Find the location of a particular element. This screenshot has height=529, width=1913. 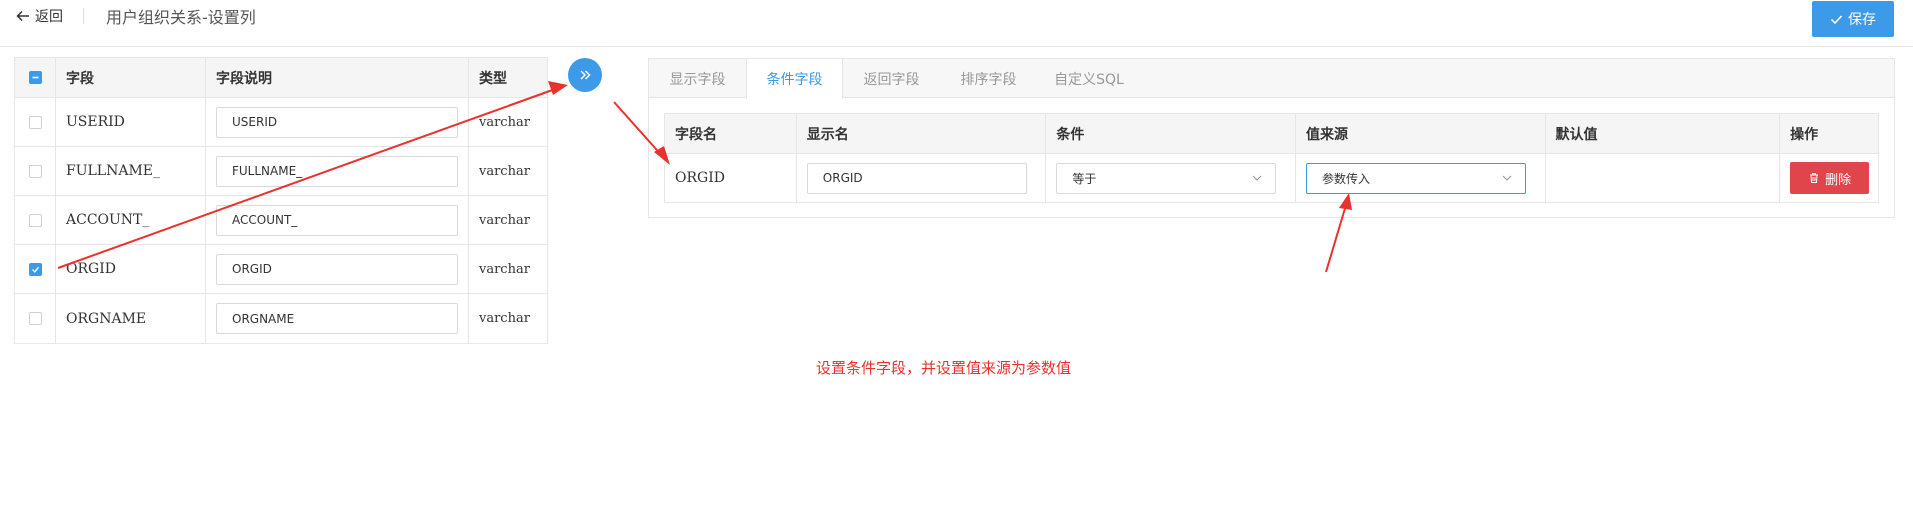

value-source-select: 参数传入 is located at coordinates (1415, 178).